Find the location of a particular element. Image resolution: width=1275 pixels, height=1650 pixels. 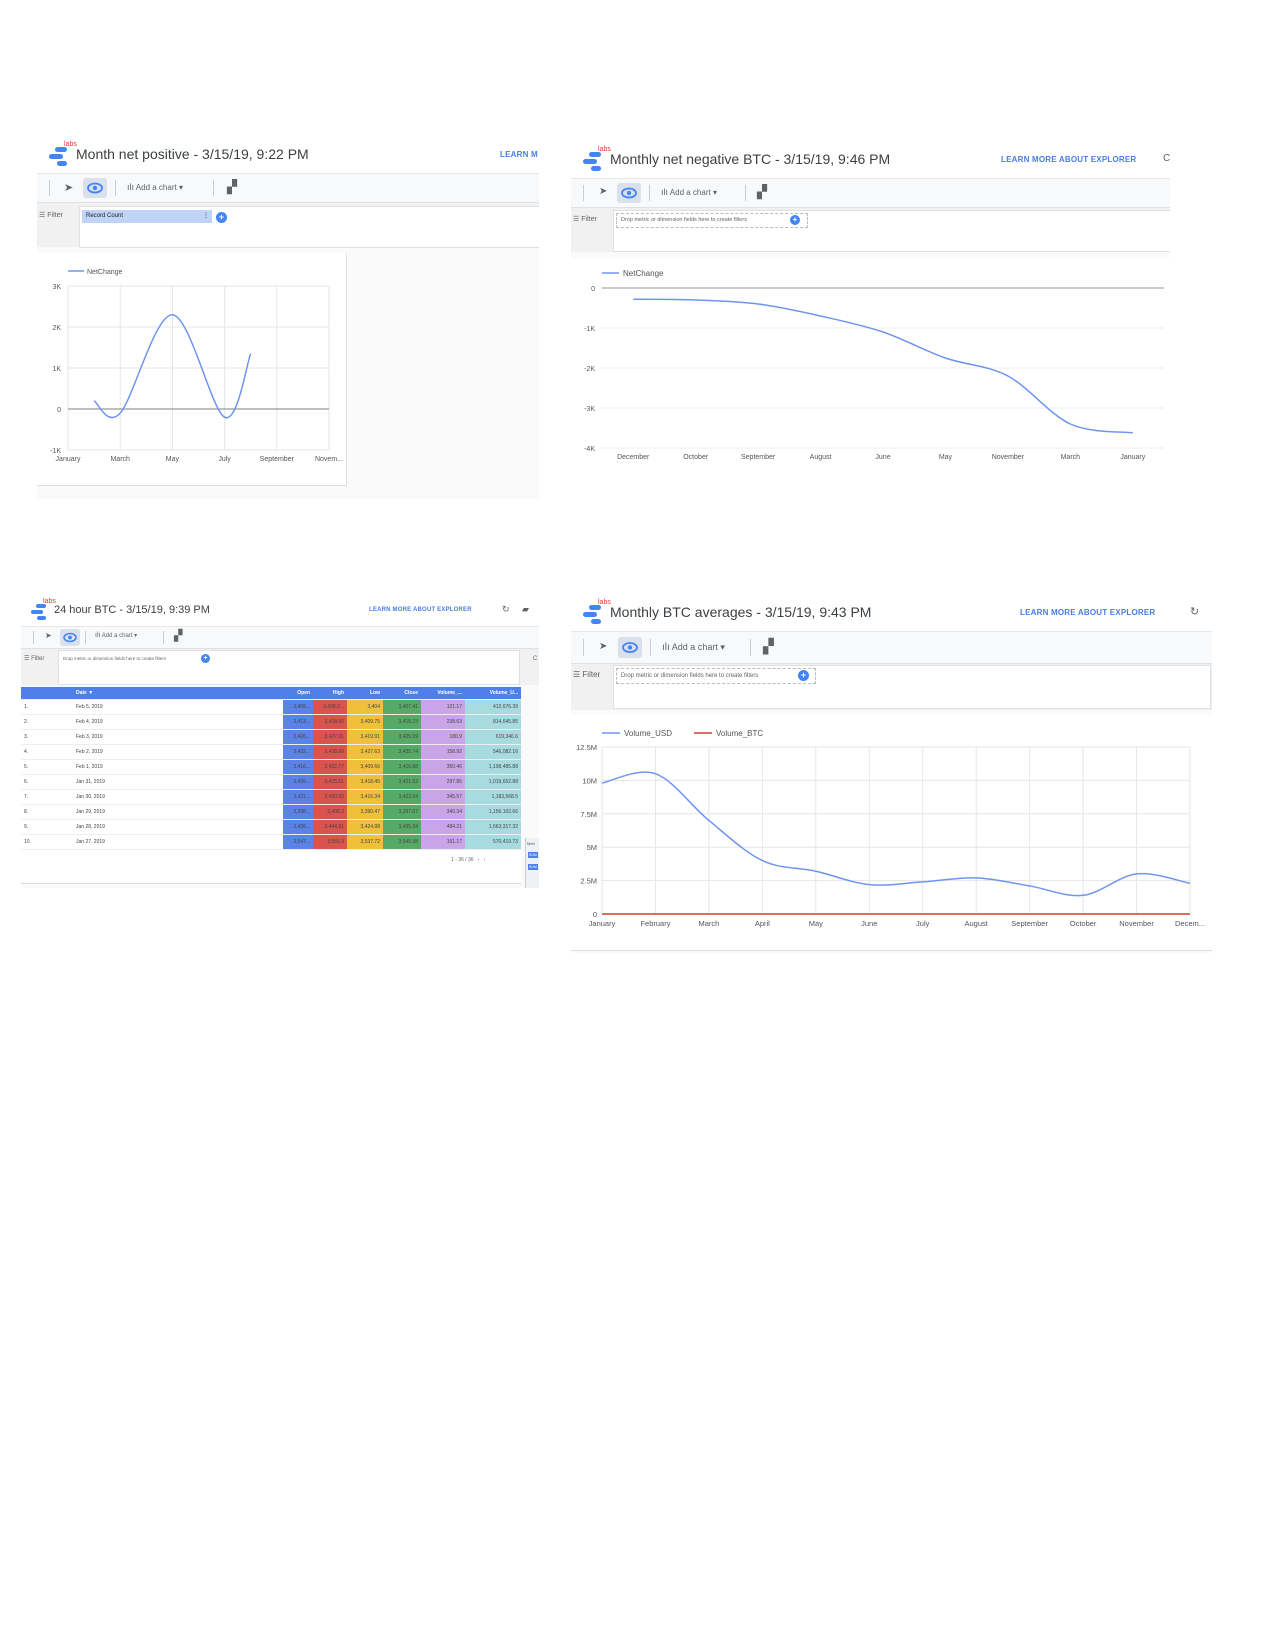

y-tick-label: 0 is located at coordinates (593, 289).